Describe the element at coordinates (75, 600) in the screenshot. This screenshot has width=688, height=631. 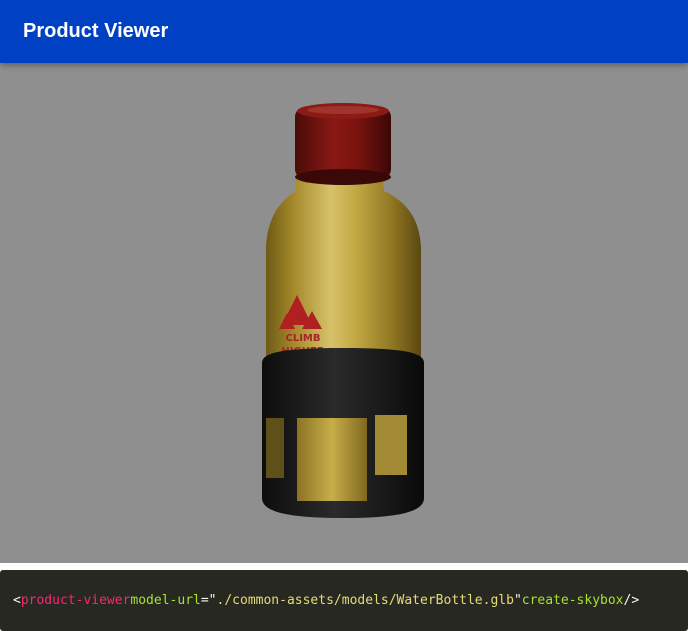
I see `code-tag-name: product-viewer` at that location.